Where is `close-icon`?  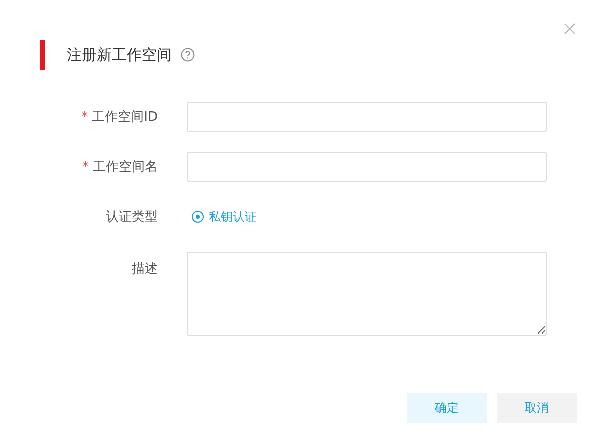
close-icon is located at coordinates (570, 29).